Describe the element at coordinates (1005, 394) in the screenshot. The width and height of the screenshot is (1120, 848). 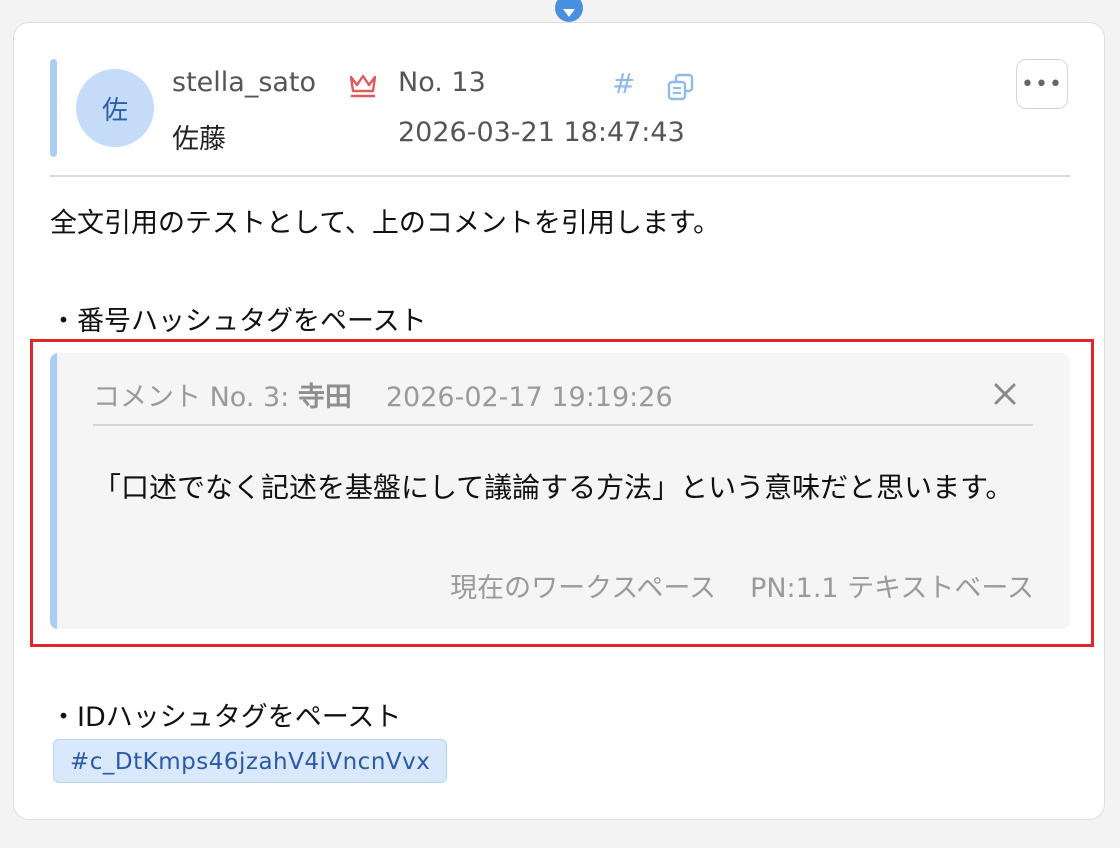
I see `close-icon` at that location.